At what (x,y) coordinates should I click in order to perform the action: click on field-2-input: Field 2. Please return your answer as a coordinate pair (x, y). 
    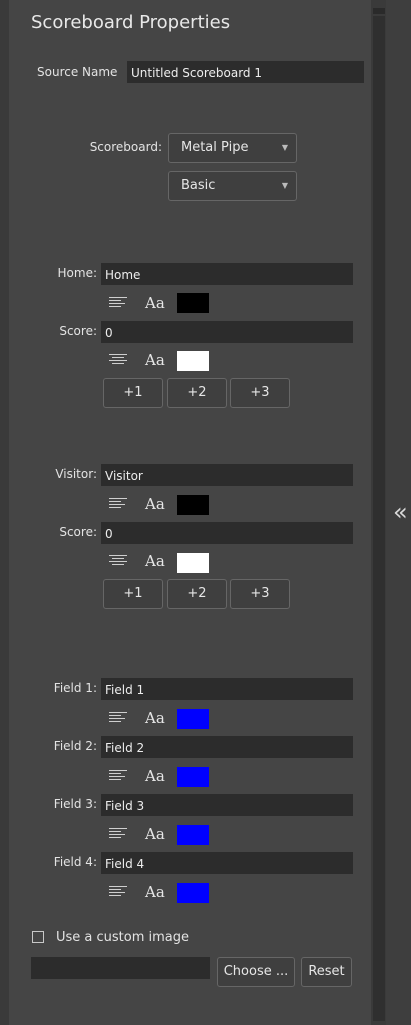
    Looking at the image, I should click on (227, 747).